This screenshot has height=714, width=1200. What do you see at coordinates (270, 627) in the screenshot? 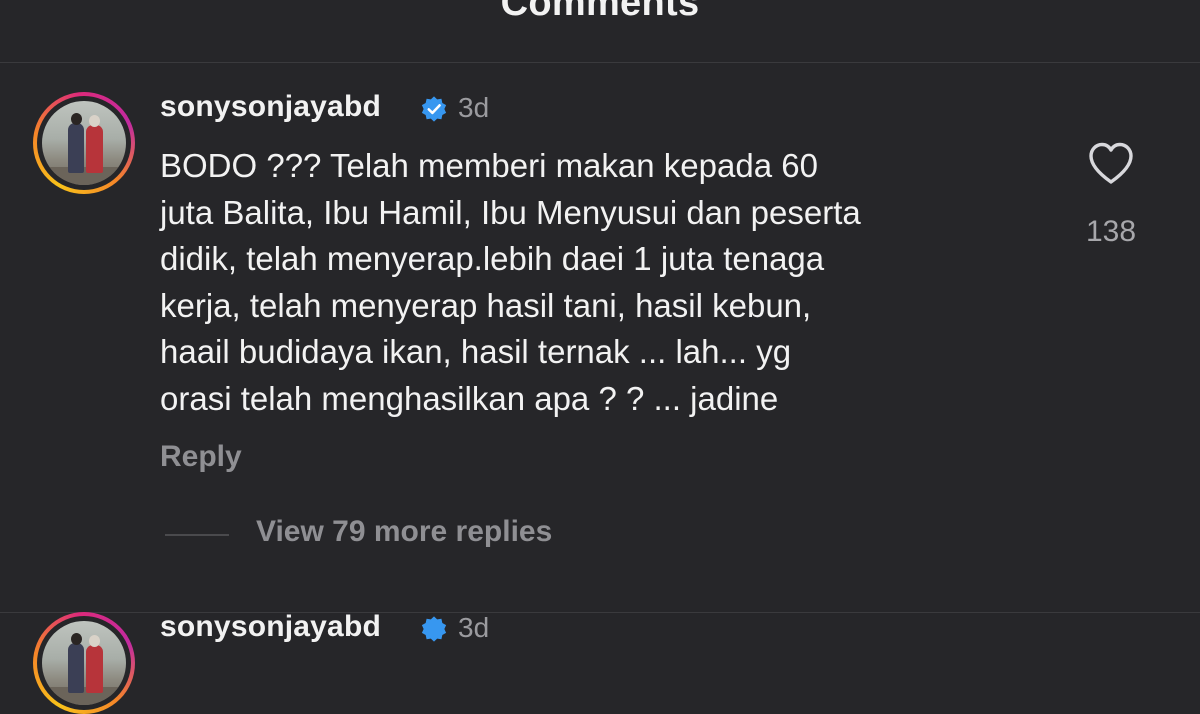
I see `next-comment-username: sonysonjayabd` at bounding box center [270, 627].